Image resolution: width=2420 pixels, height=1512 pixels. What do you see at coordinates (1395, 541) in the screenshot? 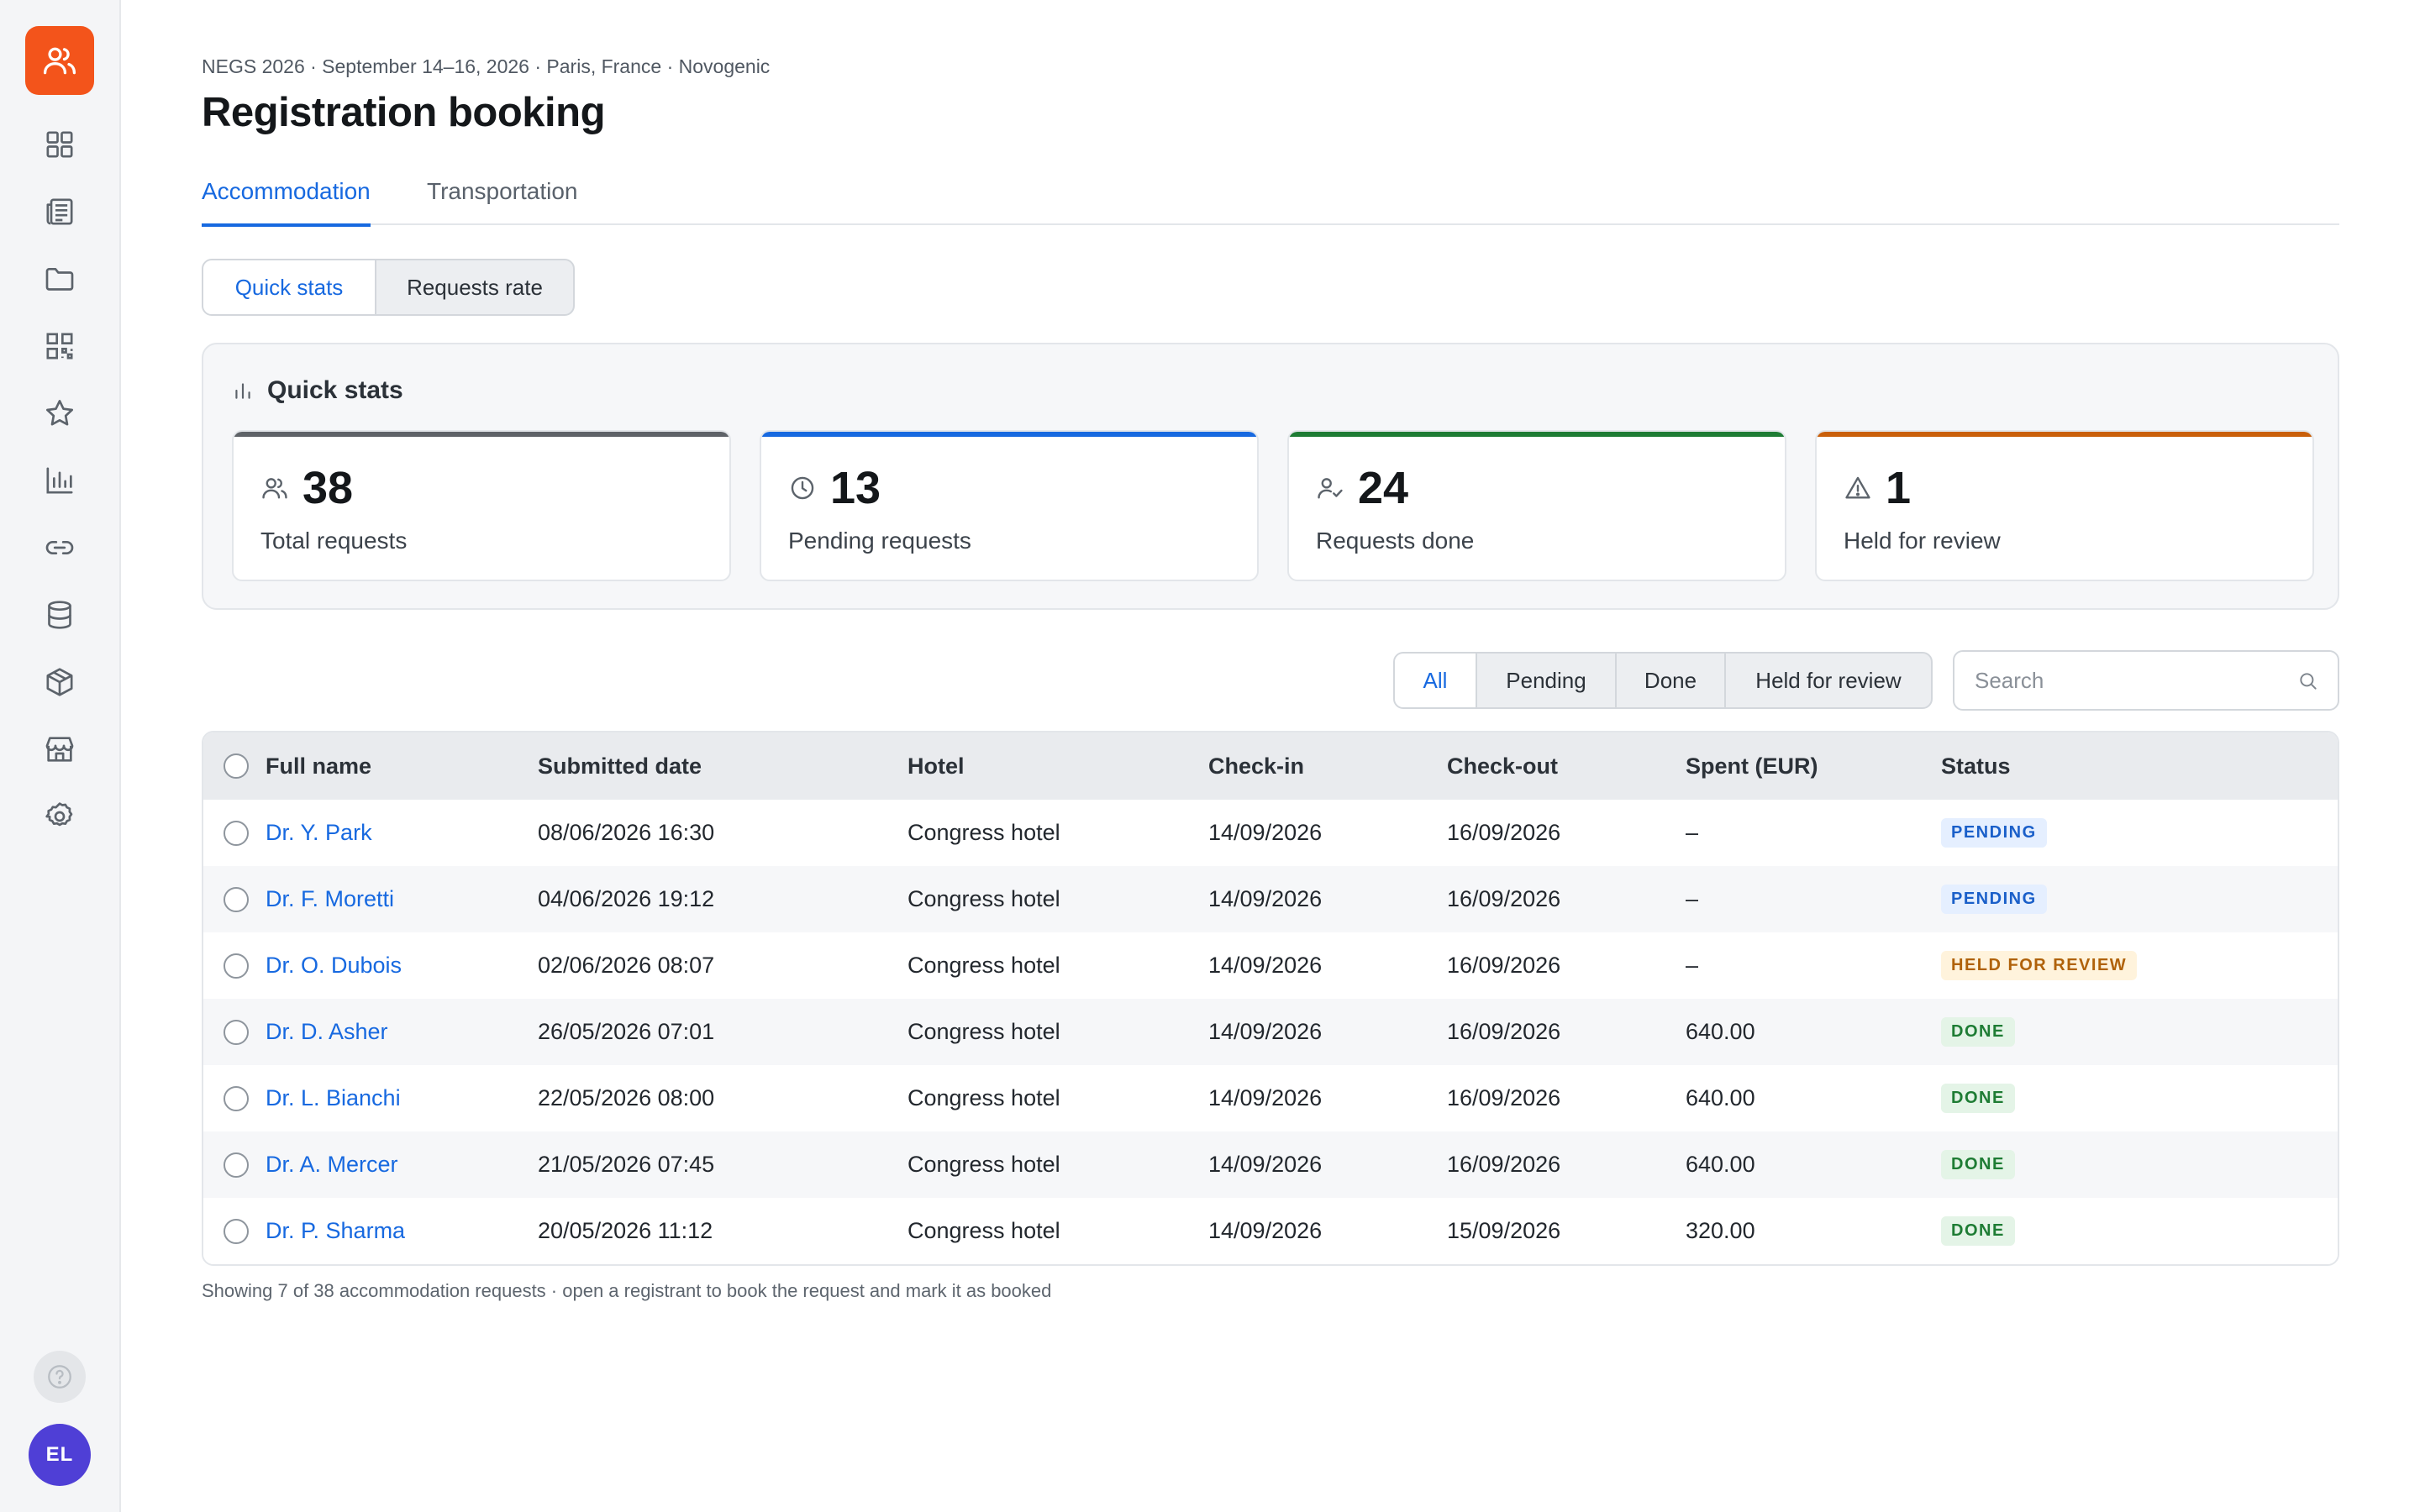
I see `stat-label: Requests done` at bounding box center [1395, 541].